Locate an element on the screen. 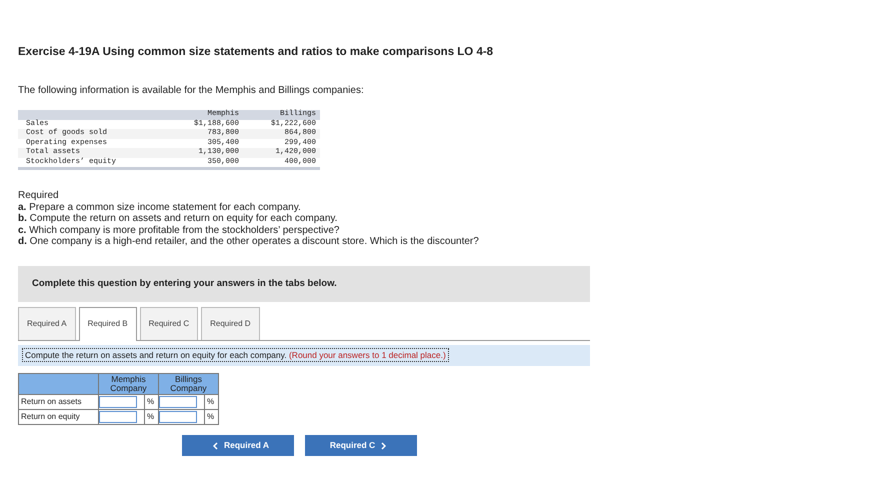 The width and height of the screenshot is (878, 478). column-header: Memphis Company is located at coordinates (128, 383).